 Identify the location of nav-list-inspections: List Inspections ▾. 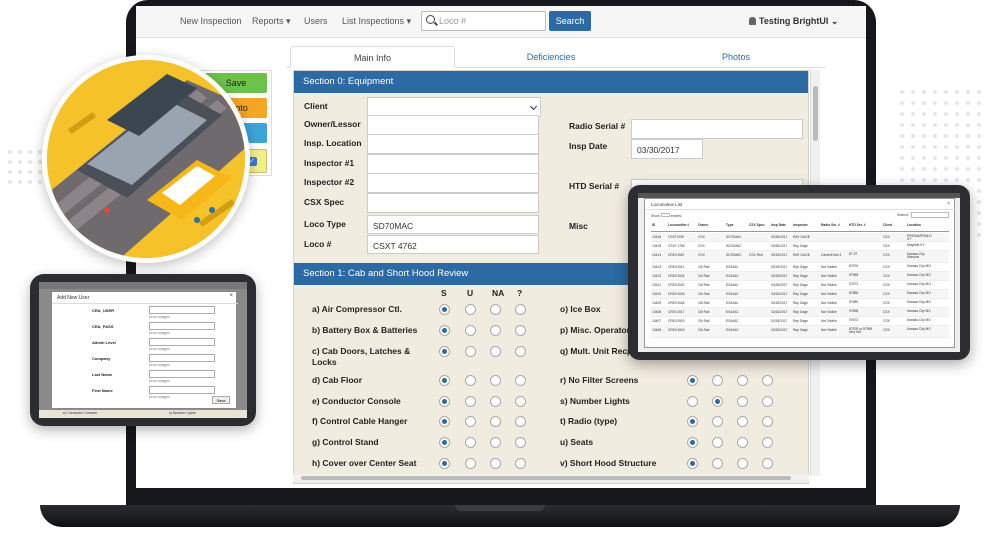
(376, 21).